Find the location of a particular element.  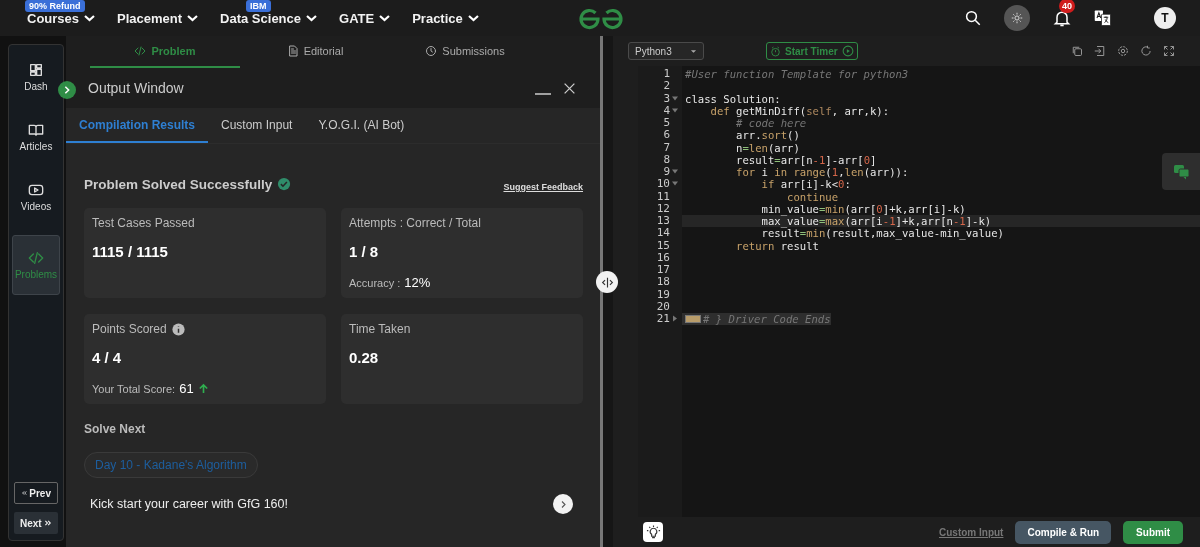

section-heading: Solve Next is located at coordinates (115, 429).